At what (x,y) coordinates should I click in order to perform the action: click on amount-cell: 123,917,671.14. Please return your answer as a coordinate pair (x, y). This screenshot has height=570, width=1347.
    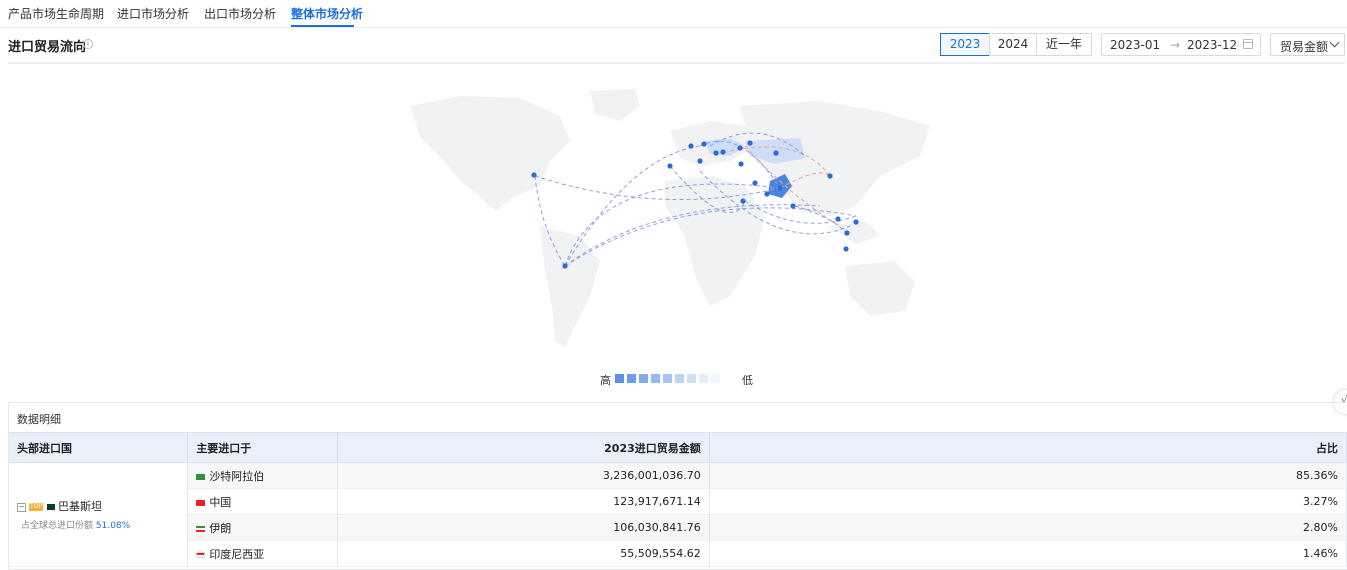
    Looking at the image, I should click on (523, 501).